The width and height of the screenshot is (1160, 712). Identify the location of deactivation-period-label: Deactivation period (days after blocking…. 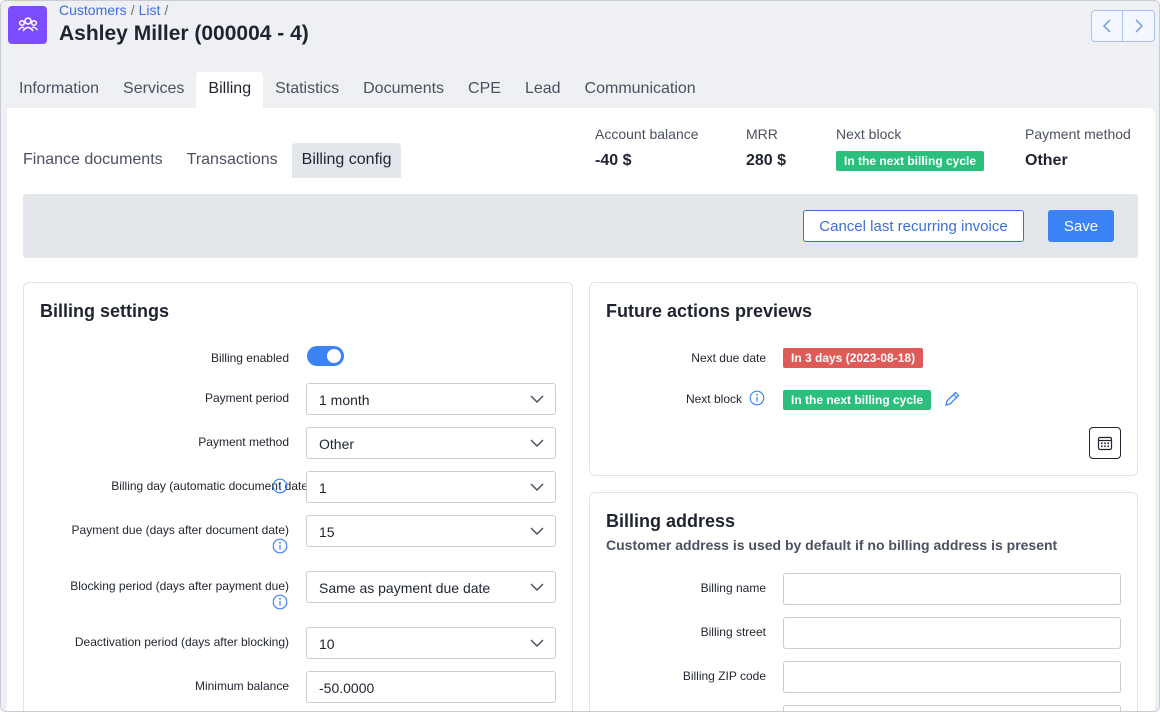
(181, 642).